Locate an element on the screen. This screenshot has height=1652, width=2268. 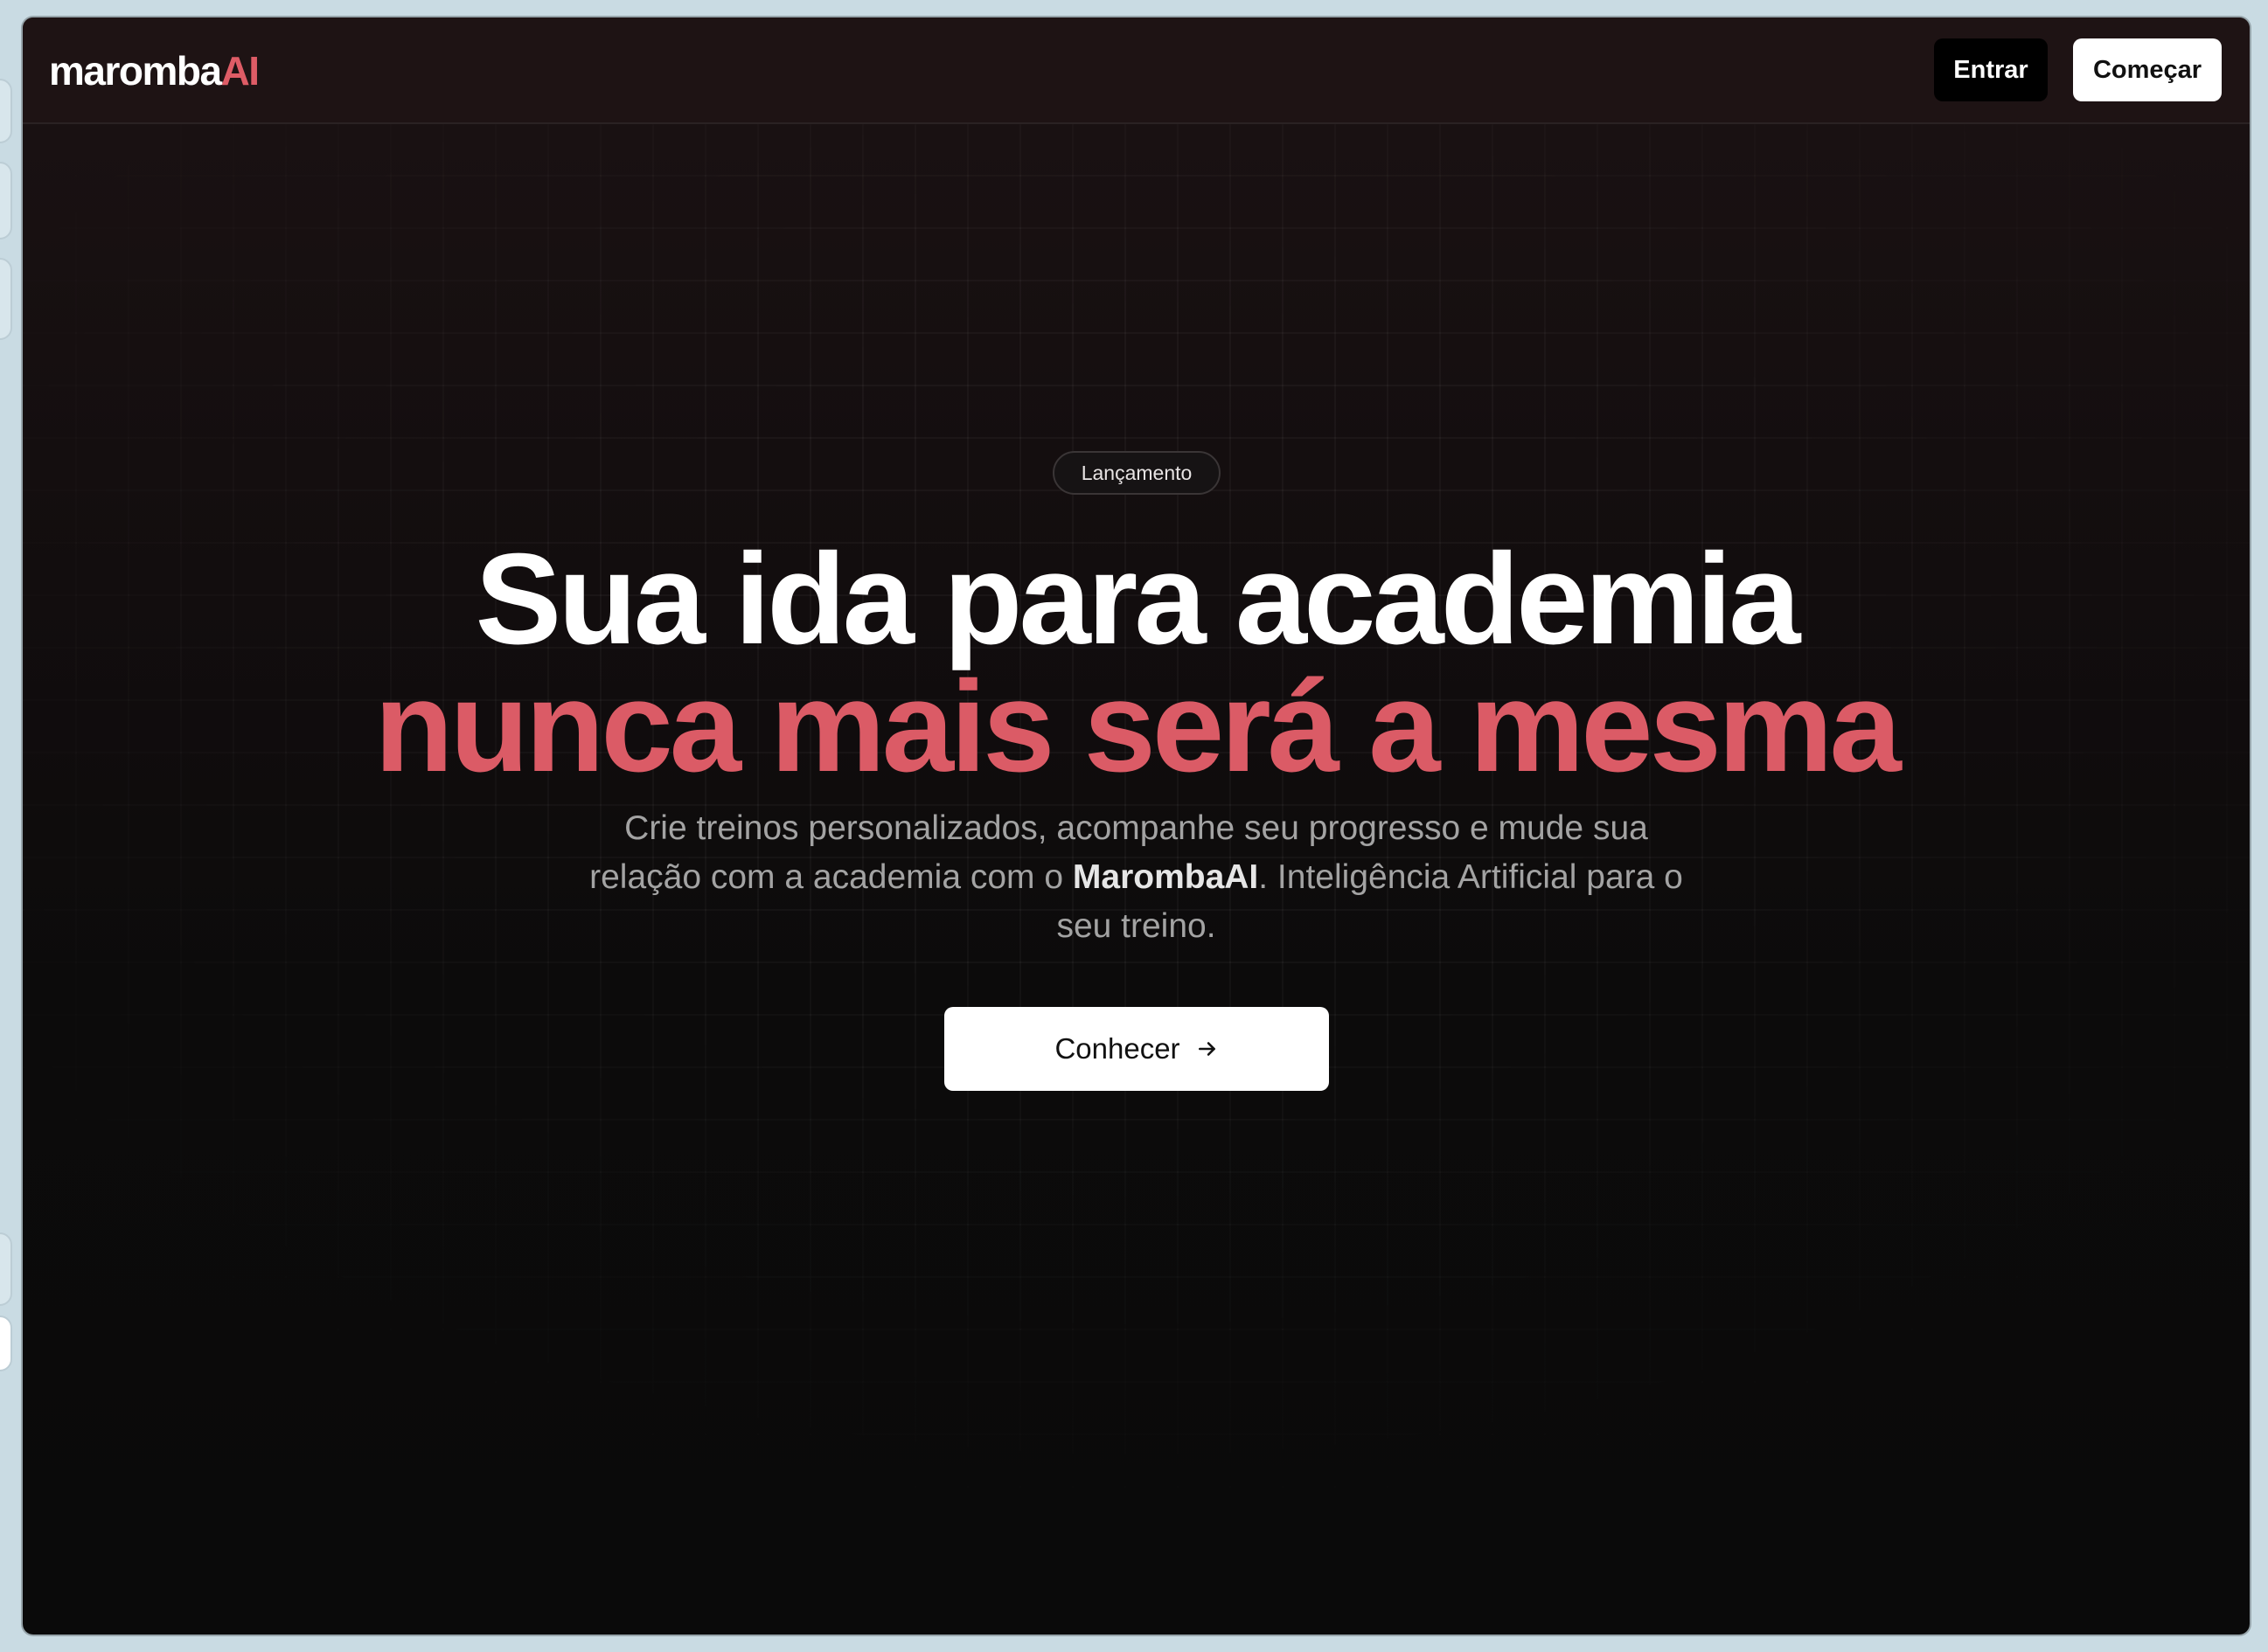
learn-more-label: Conhecer is located at coordinates (1117, 1048).